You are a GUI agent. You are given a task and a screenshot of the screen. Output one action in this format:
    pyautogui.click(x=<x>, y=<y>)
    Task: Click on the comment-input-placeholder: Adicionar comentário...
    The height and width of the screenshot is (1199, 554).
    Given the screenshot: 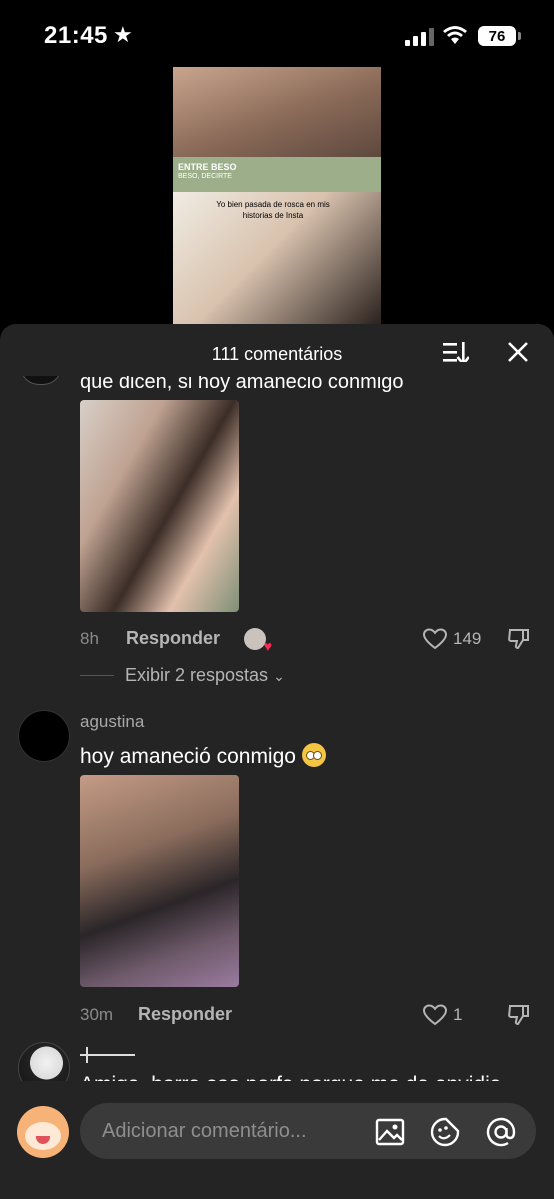 What is the action you would take?
    pyautogui.click(x=204, y=1131)
    